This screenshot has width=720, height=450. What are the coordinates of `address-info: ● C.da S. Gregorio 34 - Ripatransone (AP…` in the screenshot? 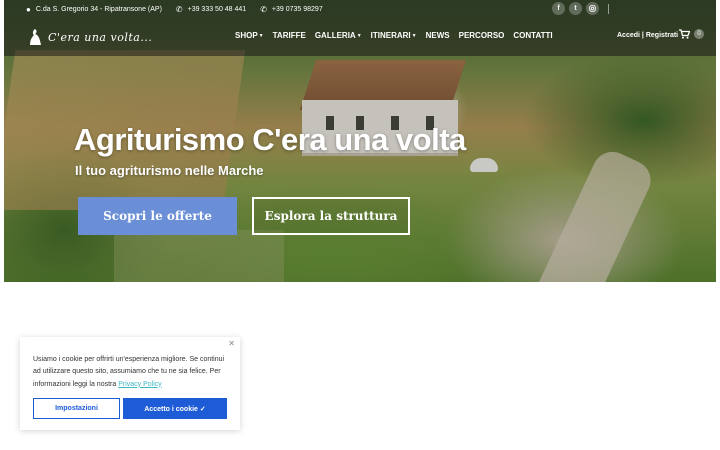 It's located at (94, 9).